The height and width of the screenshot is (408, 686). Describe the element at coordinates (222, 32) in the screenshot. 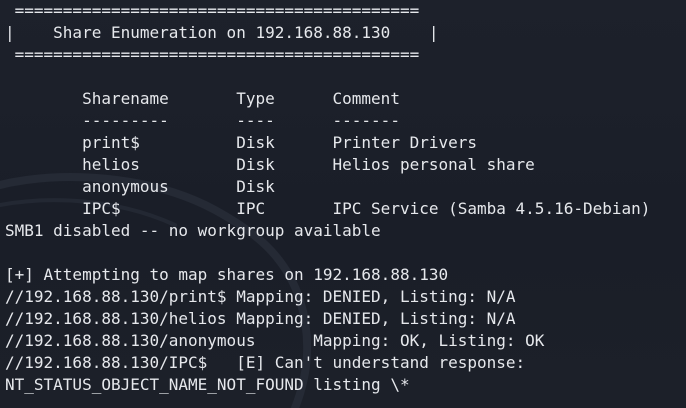

I see `banner-title: | Share Enumeration on 192.168.88.130 |` at that location.